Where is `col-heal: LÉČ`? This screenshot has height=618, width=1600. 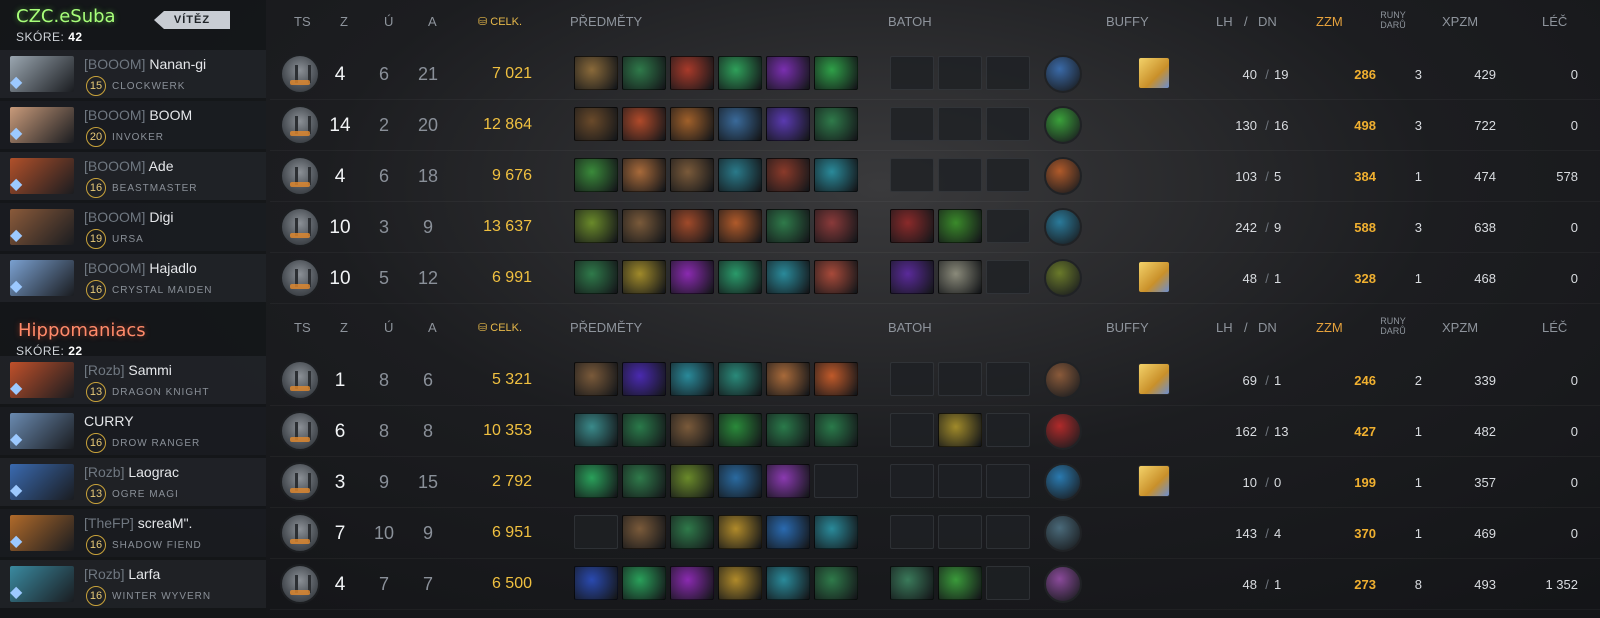 col-heal: LÉČ is located at coordinates (1554, 21).